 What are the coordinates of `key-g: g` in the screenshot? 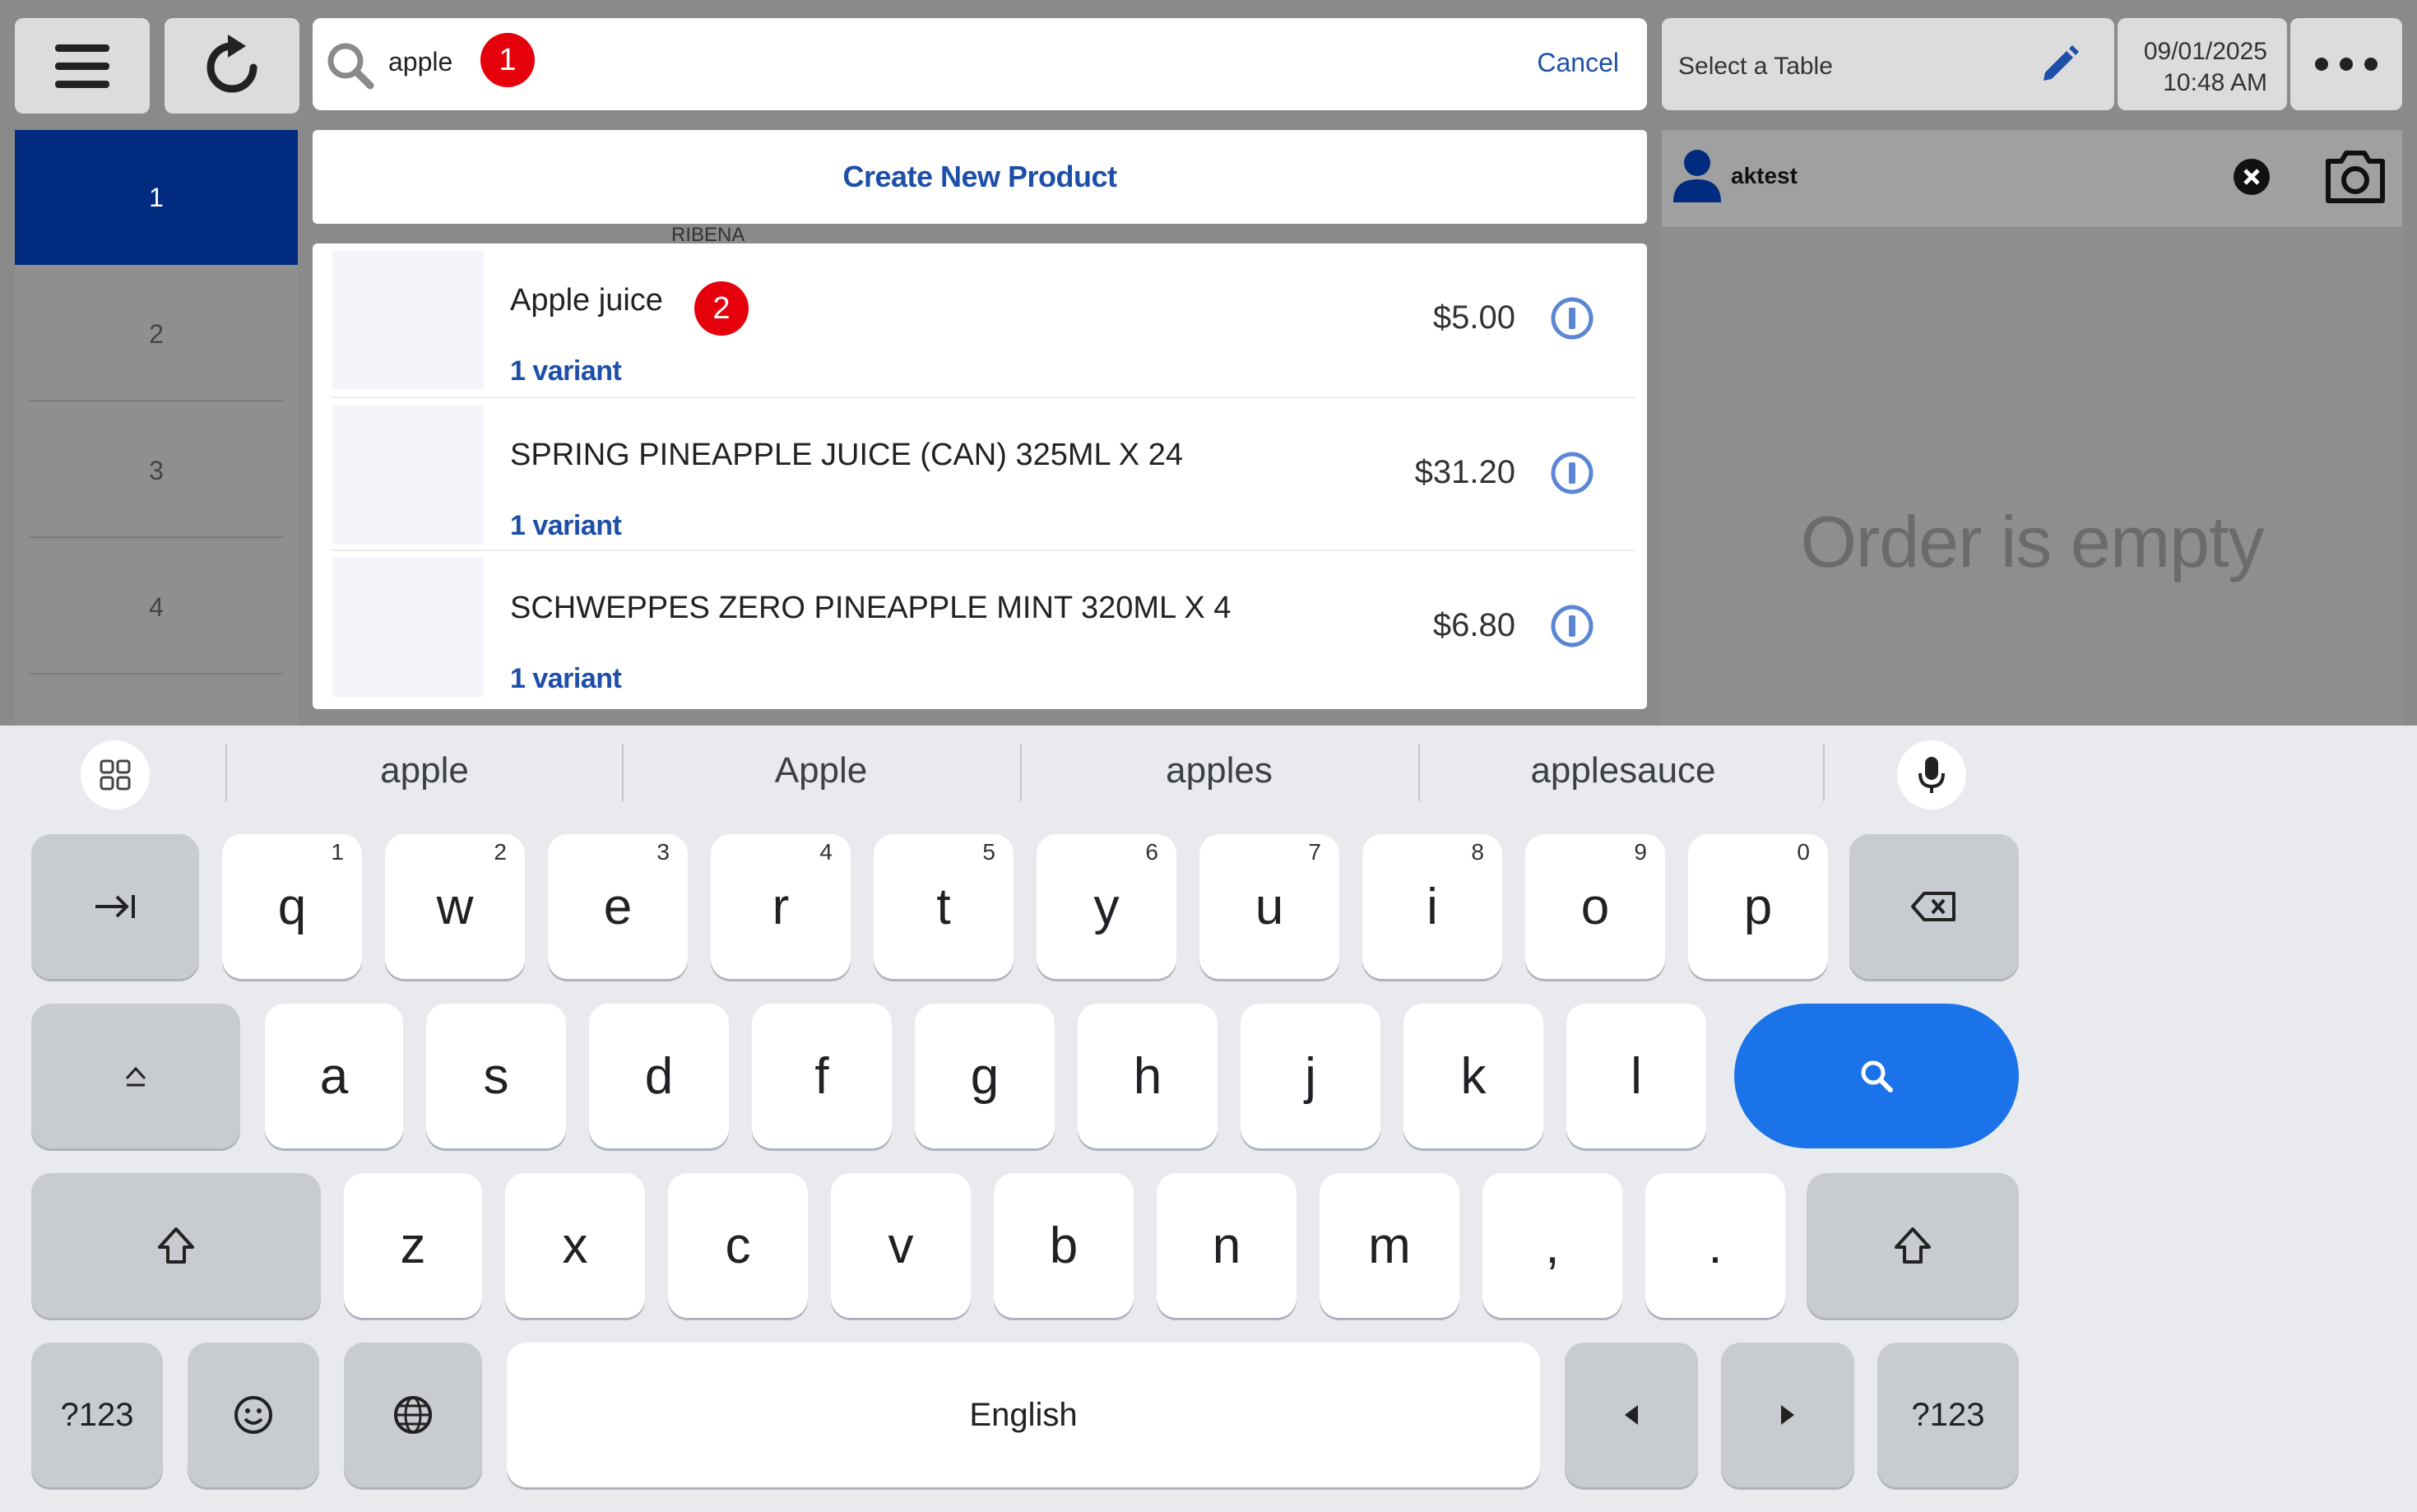 It's located at (985, 1076).